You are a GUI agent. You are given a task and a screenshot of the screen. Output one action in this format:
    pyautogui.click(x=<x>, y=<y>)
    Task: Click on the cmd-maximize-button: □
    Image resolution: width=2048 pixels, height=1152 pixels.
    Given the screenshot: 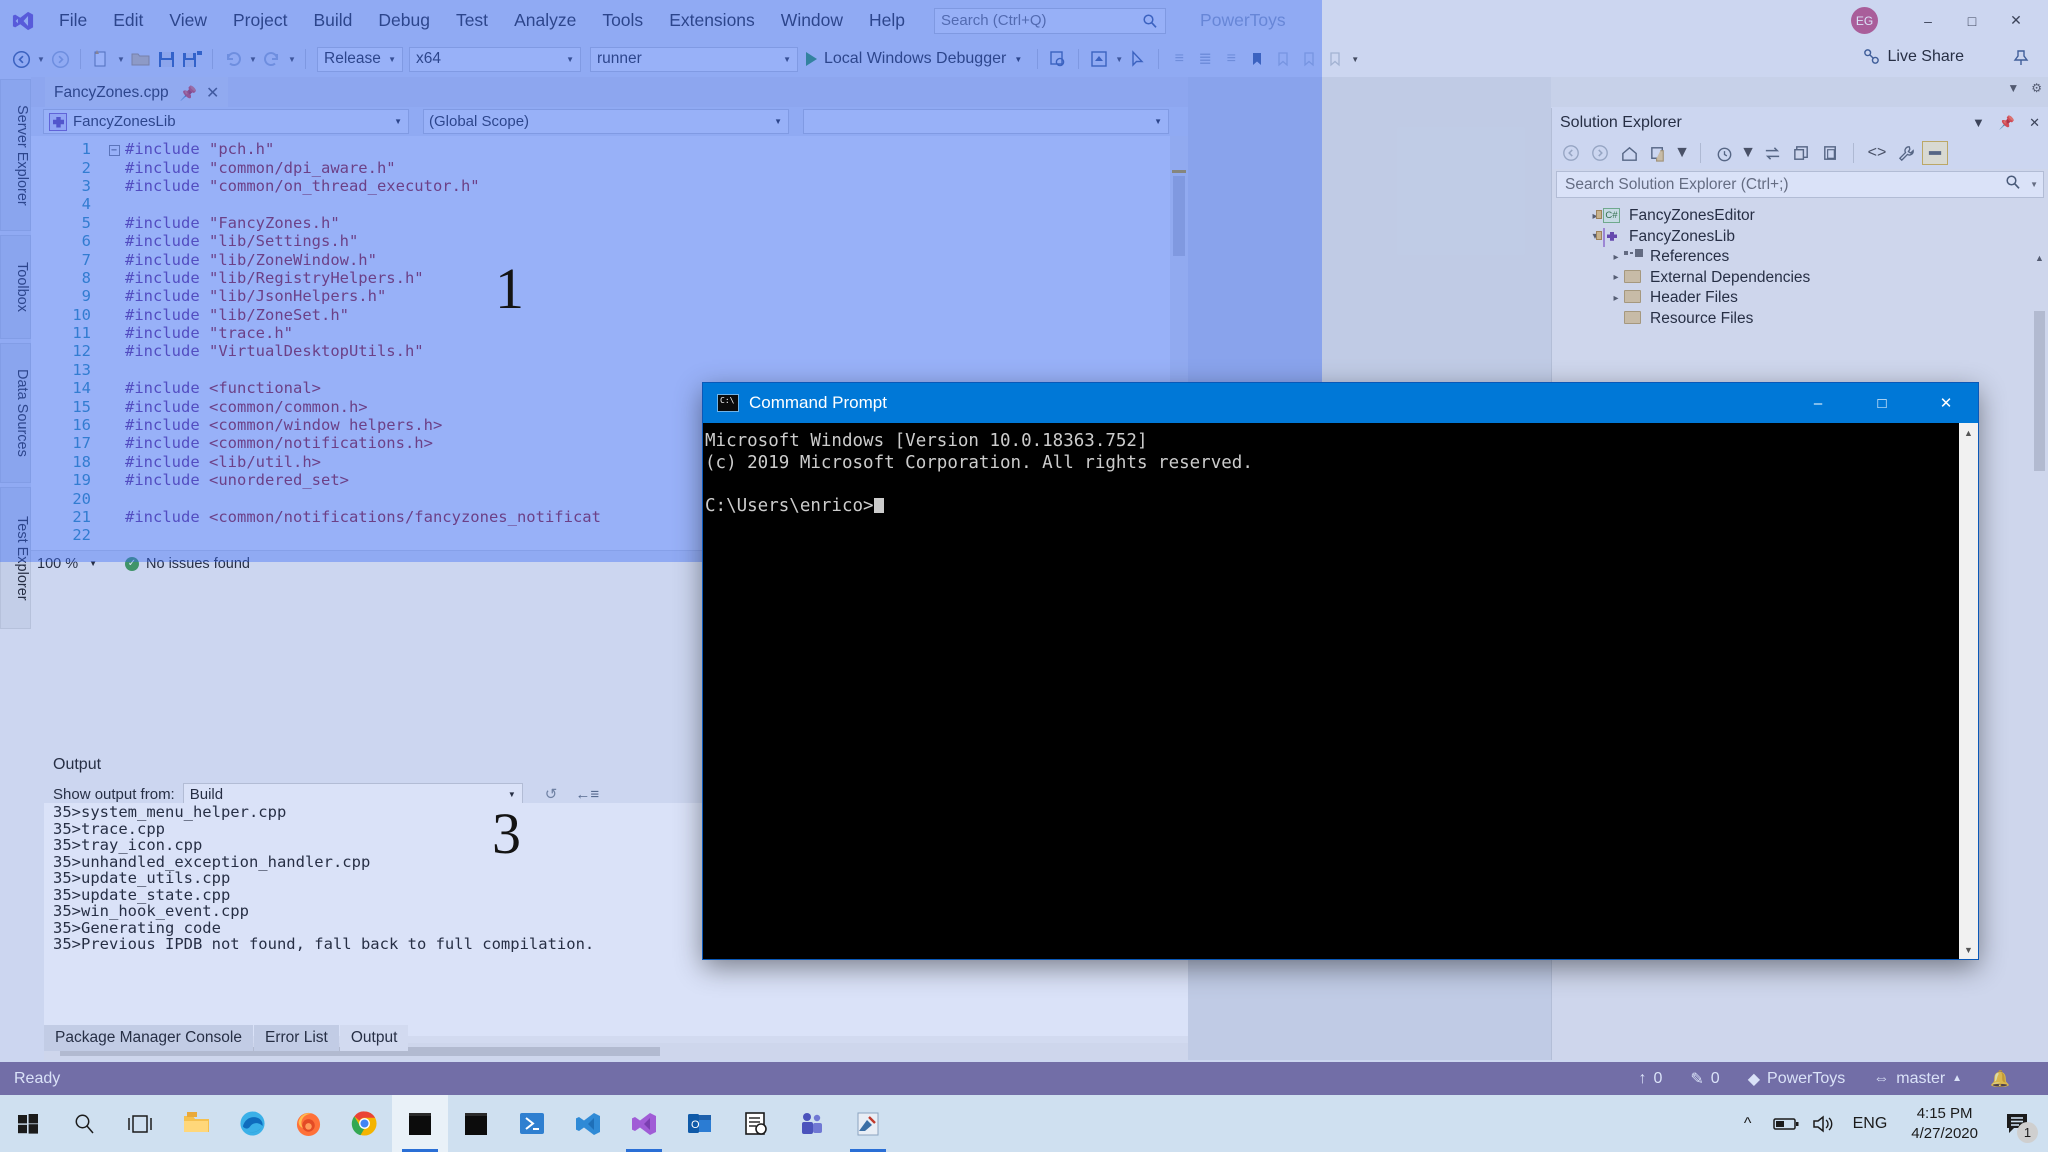 What is the action you would take?
    pyautogui.click(x=1882, y=403)
    